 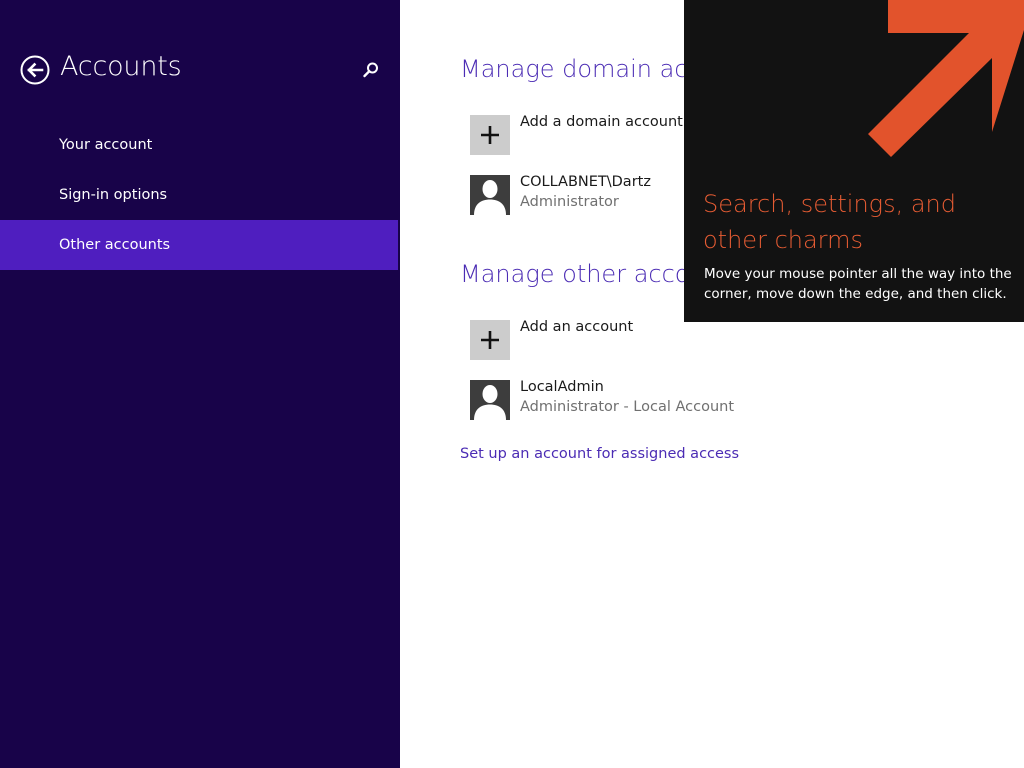 I want to click on search-button, so click(x=371, y=70).